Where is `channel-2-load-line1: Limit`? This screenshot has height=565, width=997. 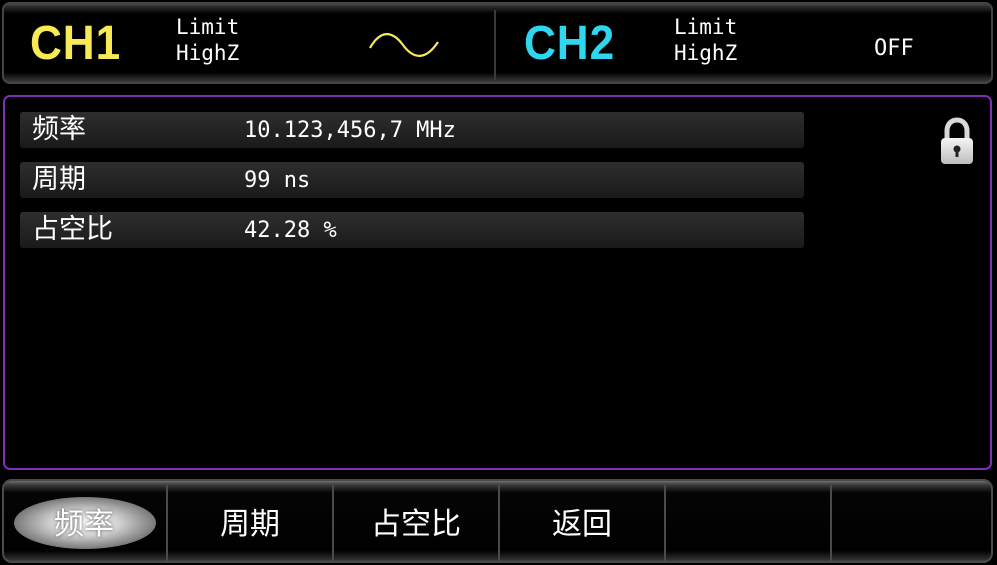
channel-2-load-line1: Limit is located at coordinates (706, 27).